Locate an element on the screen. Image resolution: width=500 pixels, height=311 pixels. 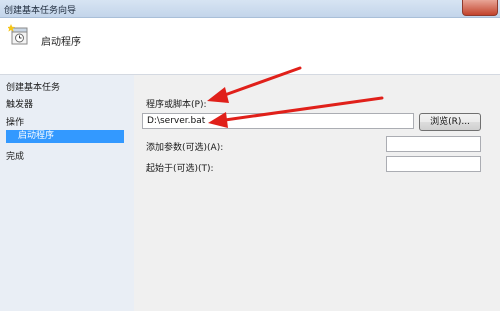
program-input is located at coordinates (278, 121).